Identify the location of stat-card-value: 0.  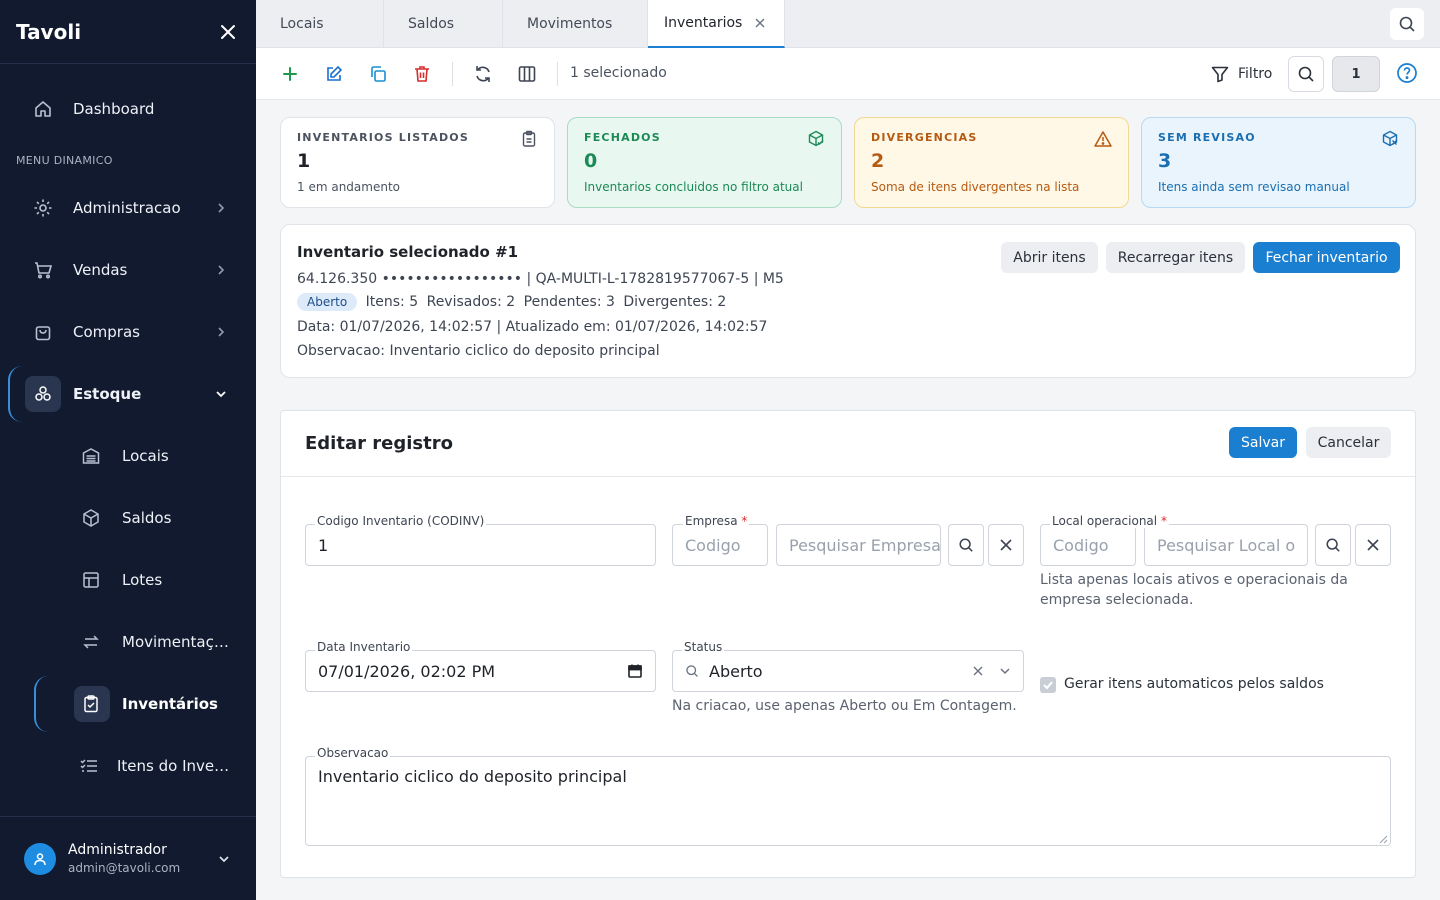
(591, 161).